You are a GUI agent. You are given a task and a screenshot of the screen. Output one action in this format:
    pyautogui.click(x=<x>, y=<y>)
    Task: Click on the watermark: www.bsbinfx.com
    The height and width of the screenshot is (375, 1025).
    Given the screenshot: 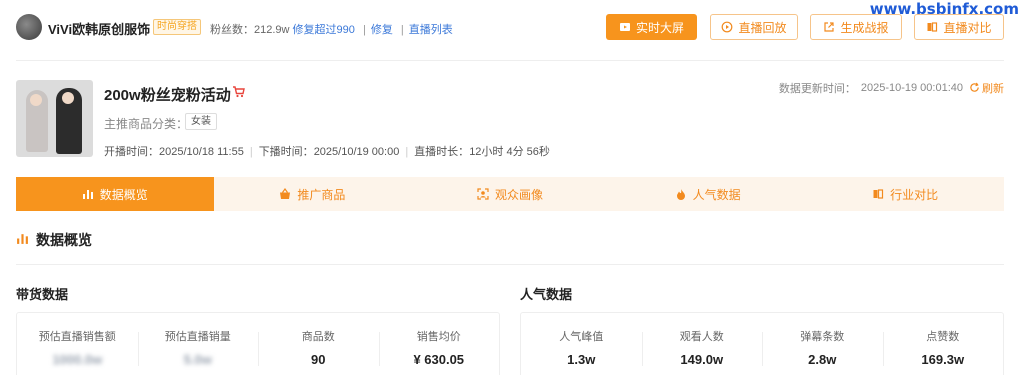 What is the action you would take?
    pyautogui.click(x=944, y=9)
    